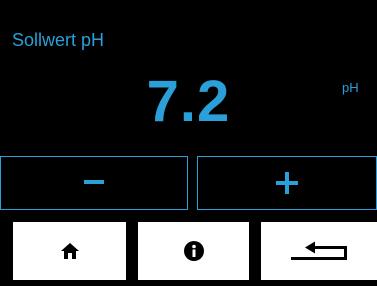 The image size is (377, 286). I want to click on setpoint-value: 7.2, so click(188, 101).